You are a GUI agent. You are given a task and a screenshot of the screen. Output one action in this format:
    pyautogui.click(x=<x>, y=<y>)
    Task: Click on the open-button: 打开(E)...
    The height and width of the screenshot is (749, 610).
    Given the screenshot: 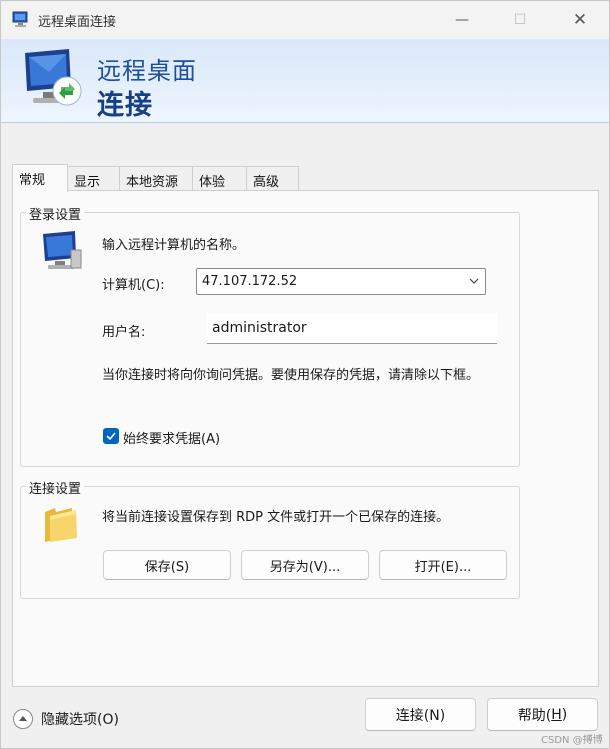 What is the action you would take?
    pyautogui.click(x=443, y=565)
    